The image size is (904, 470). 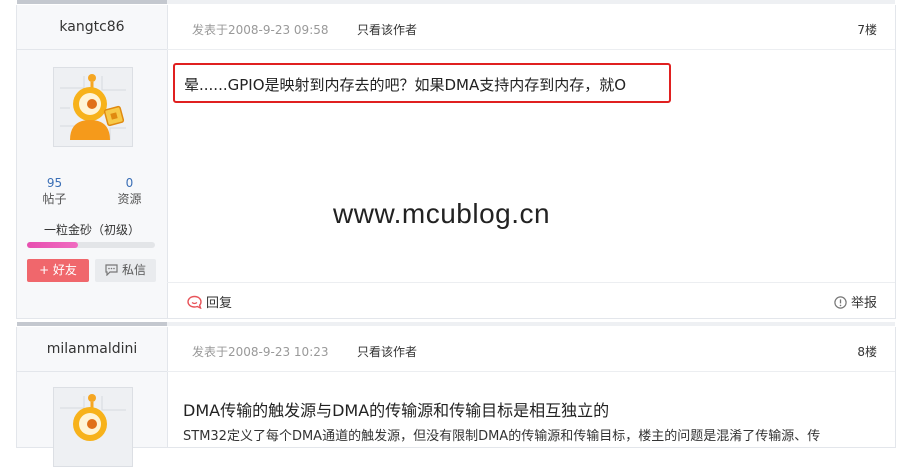 I want to click on chat-bubble-icon, so click(x=111, y=270).